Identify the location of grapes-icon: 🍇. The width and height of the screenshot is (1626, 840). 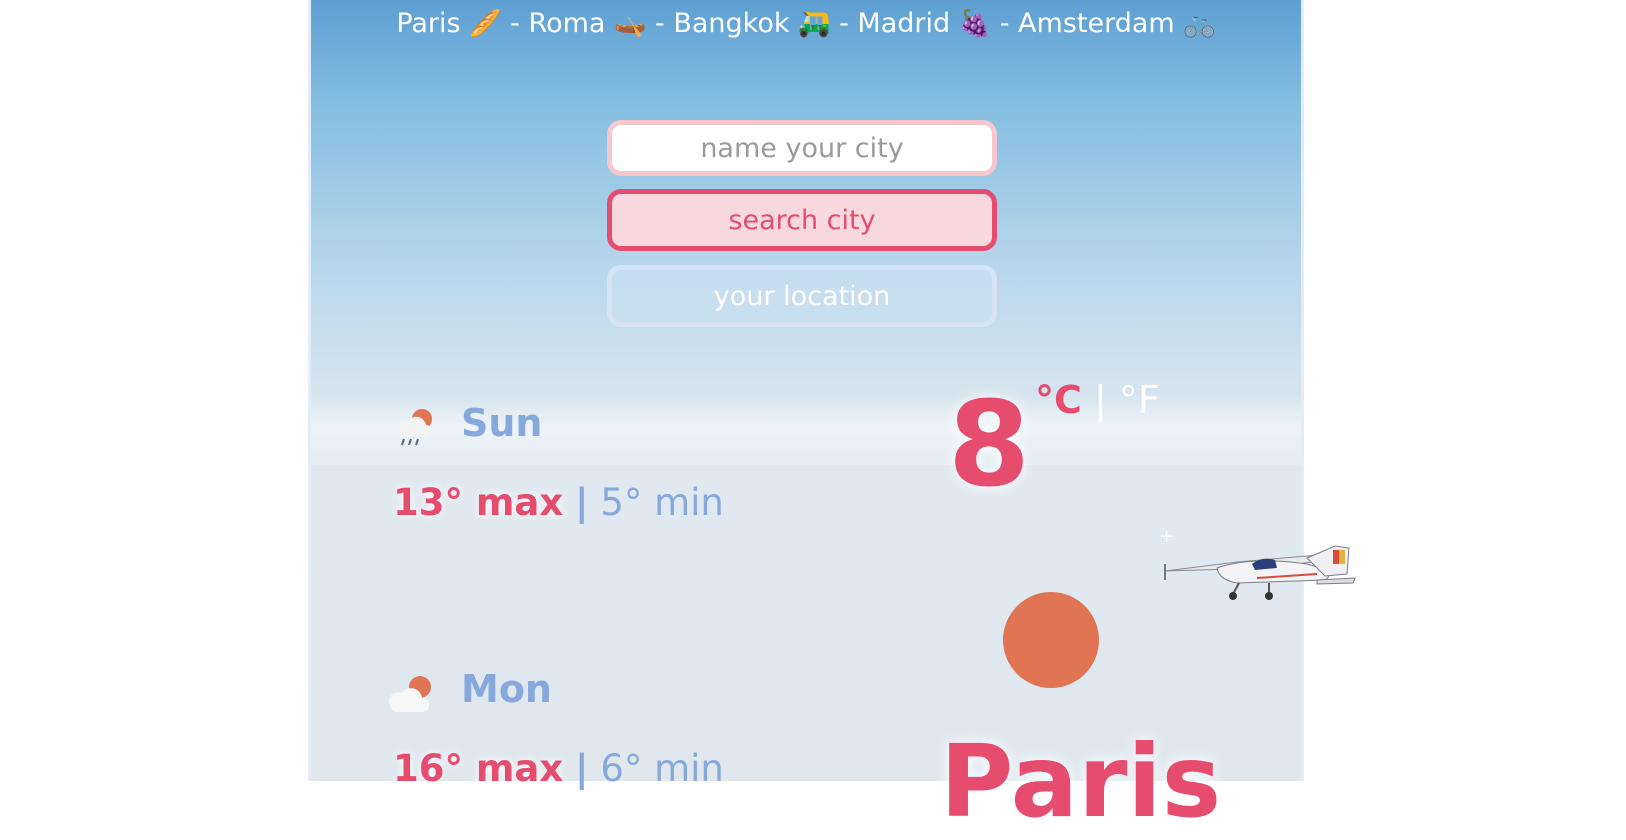
(975, 24).